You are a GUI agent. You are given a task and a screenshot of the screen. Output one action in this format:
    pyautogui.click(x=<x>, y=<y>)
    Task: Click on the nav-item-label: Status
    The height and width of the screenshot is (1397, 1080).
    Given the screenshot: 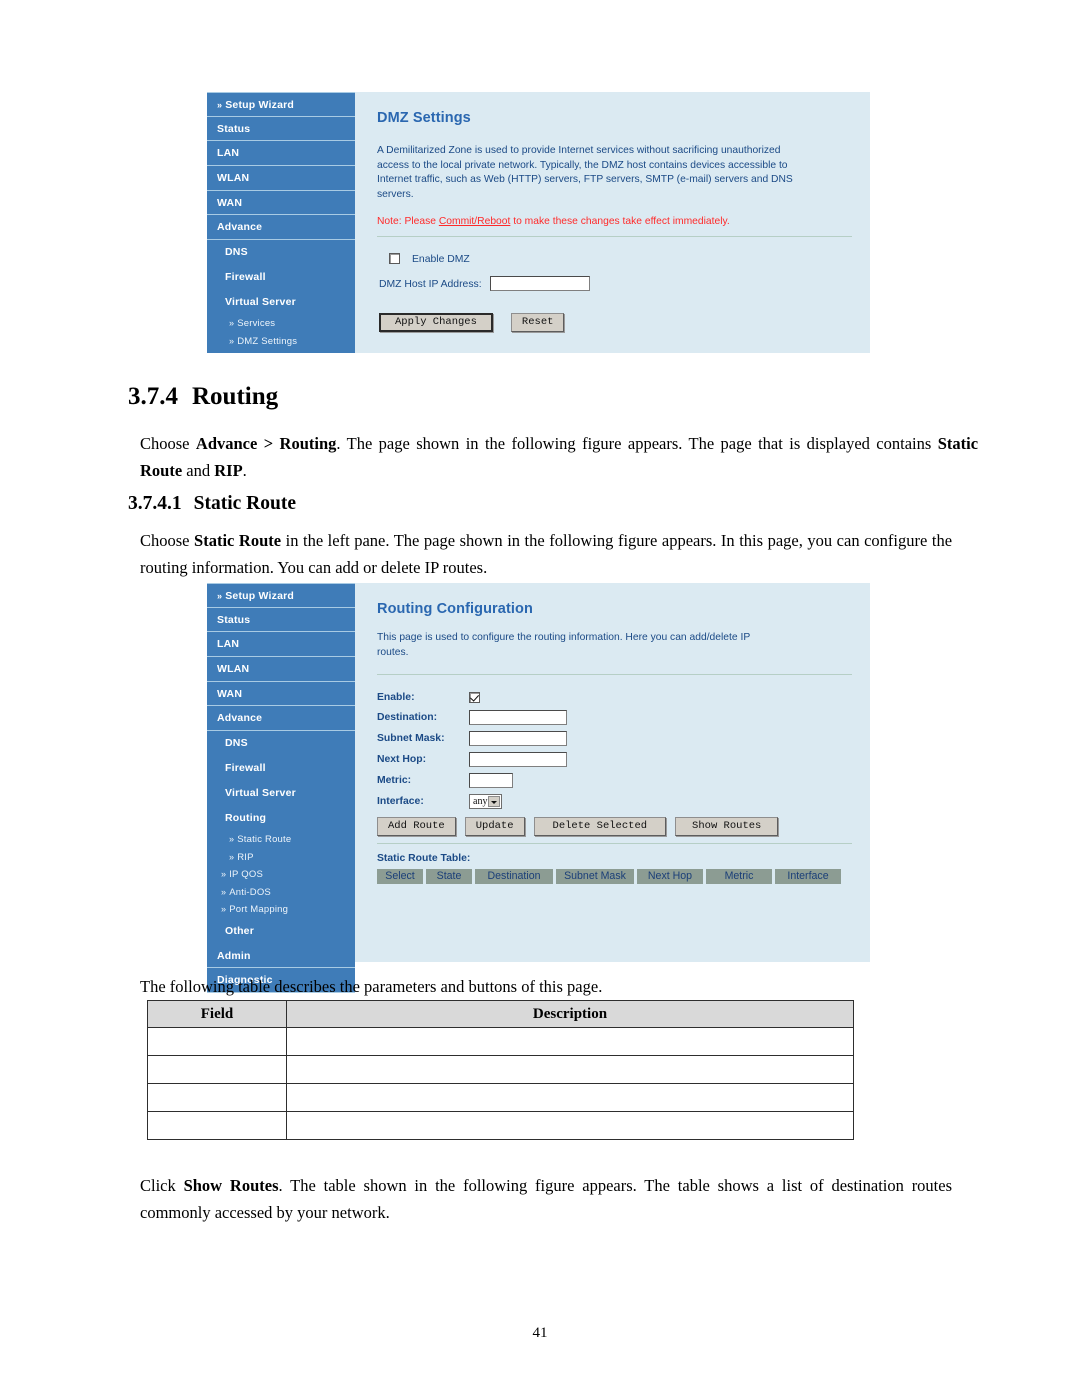 What is the action you would take?
    pyautogui.click(x=234, y=128)
    